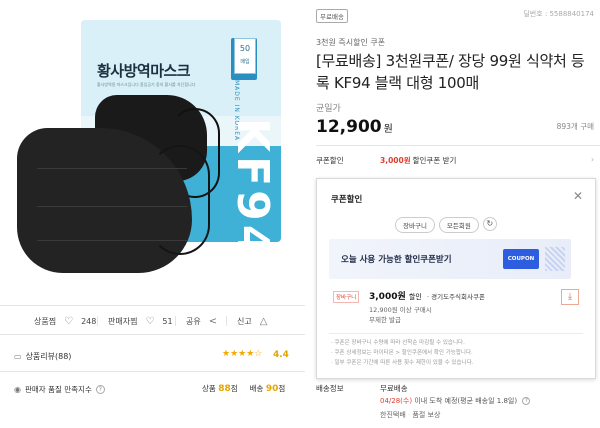  What do you see at coordinates (388, 129) in the screenshot?
I see `price-unit: 원` at bounding box center [388, 129].